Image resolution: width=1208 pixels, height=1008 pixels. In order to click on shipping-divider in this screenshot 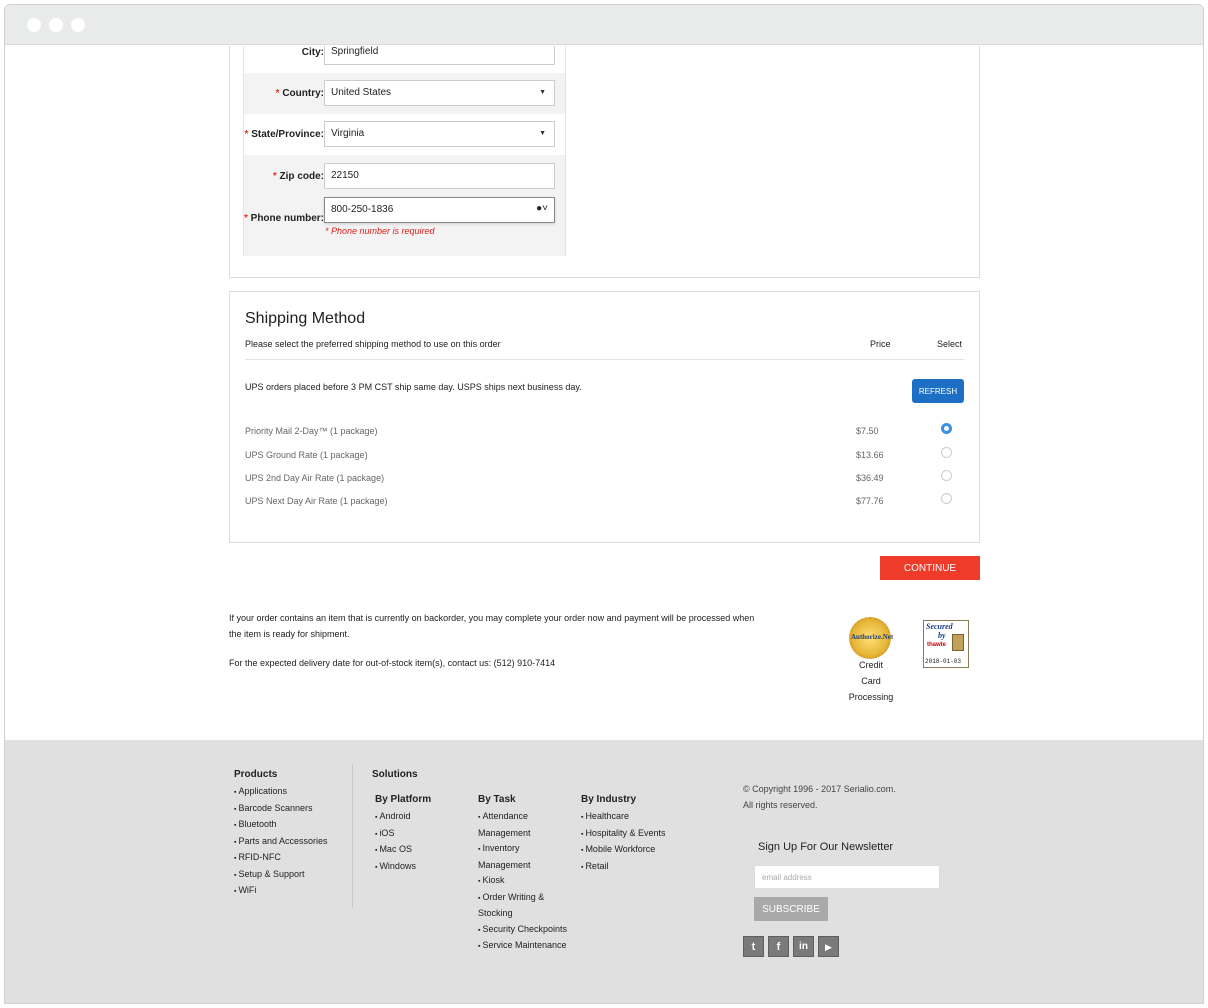, I will do `click(604, 359)`.